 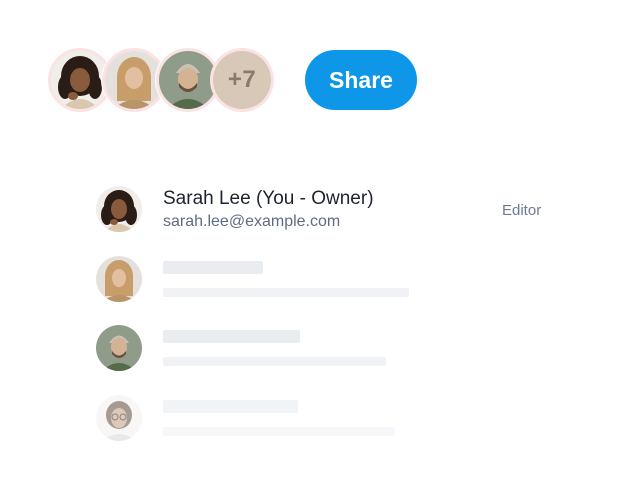 What do you see at coordinates (521, 210) in the screenshot?
I see `member-role-editor: Editor` at bounding box center [521, 210].